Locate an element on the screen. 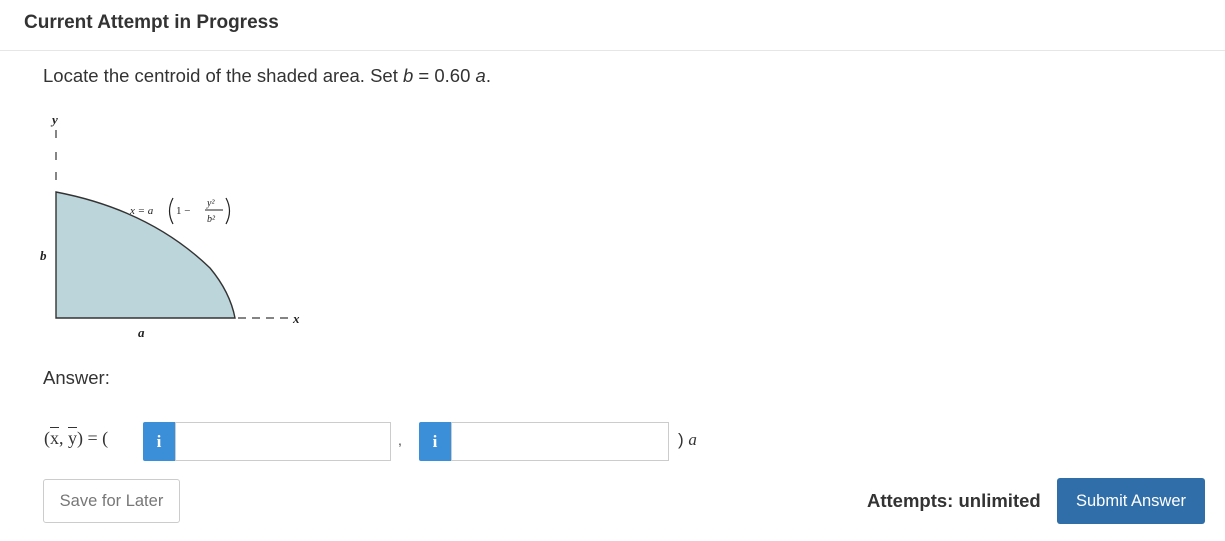 Image resolution: width=1225 pixels, height=541 pixels. answer-comma: , is located at coordinates (400, 440).